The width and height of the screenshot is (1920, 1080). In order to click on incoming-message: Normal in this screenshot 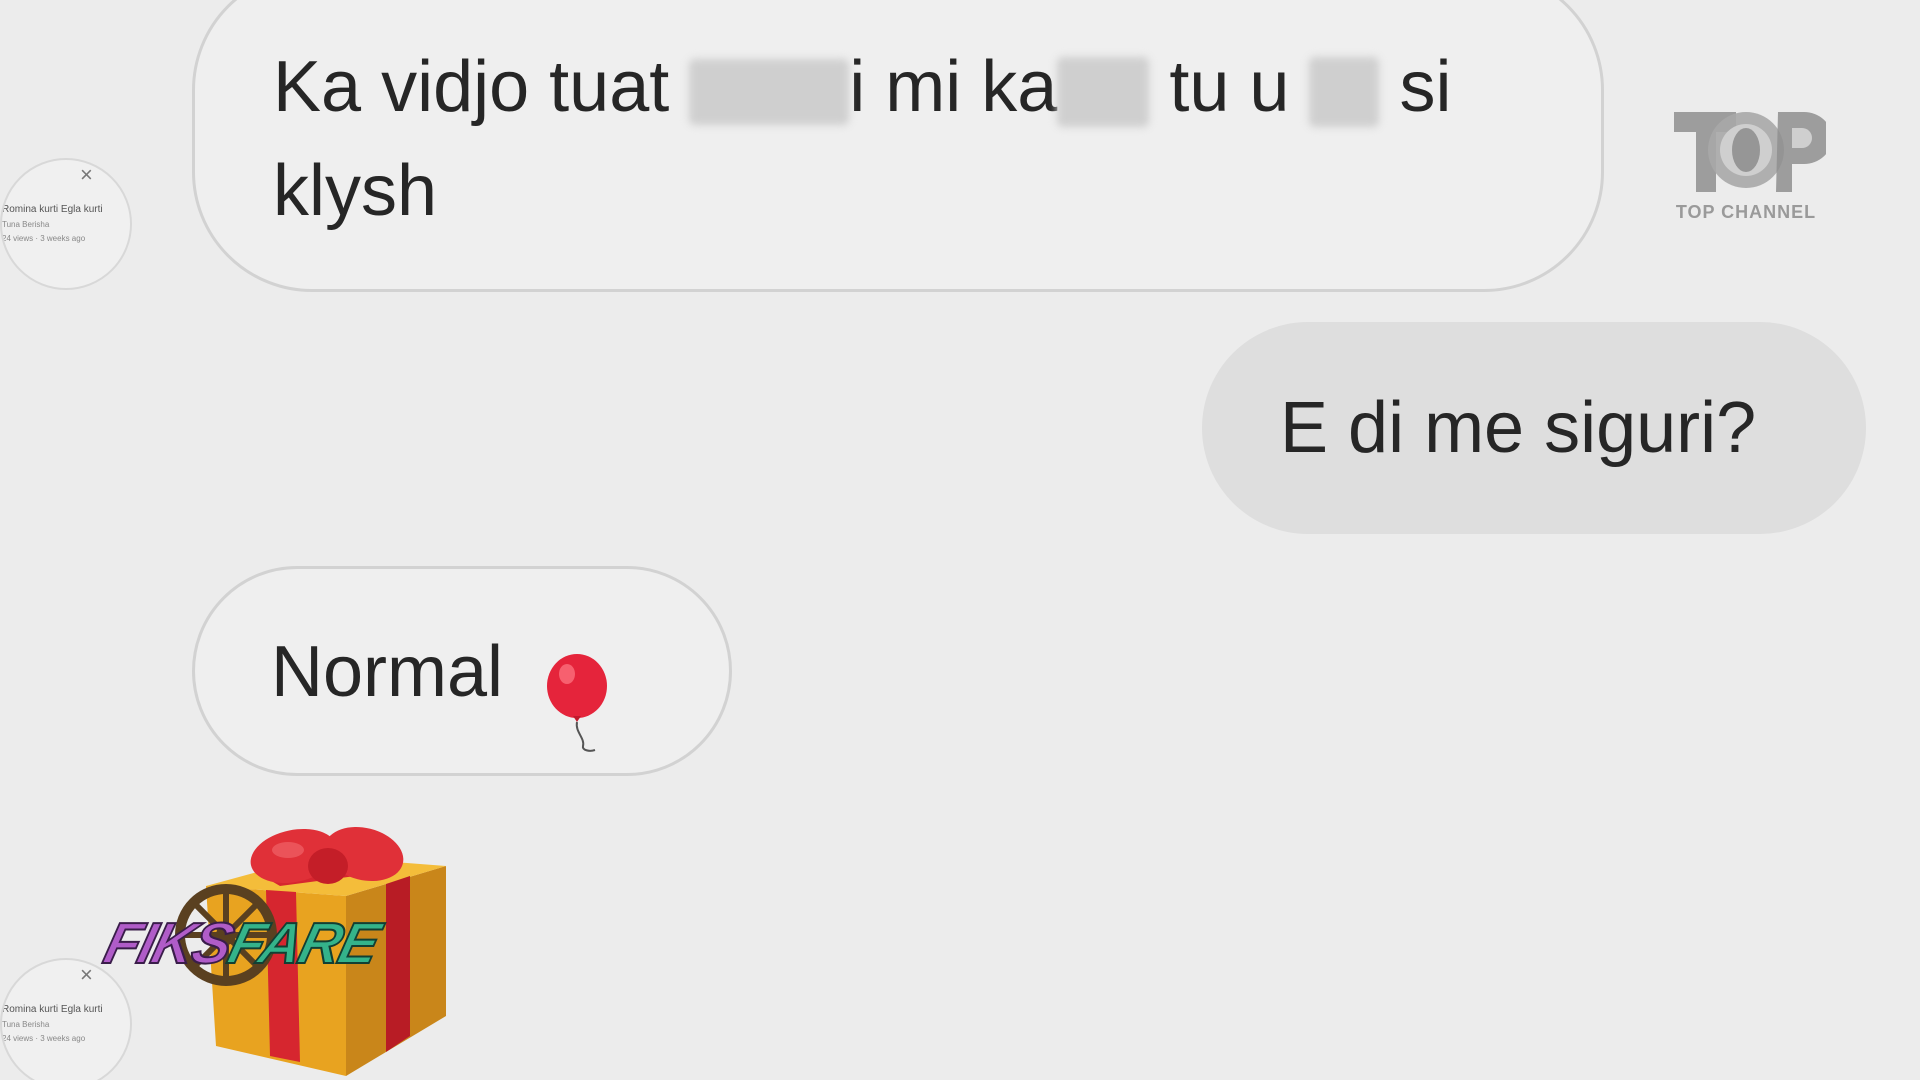, I will do `click(462, 671)`.